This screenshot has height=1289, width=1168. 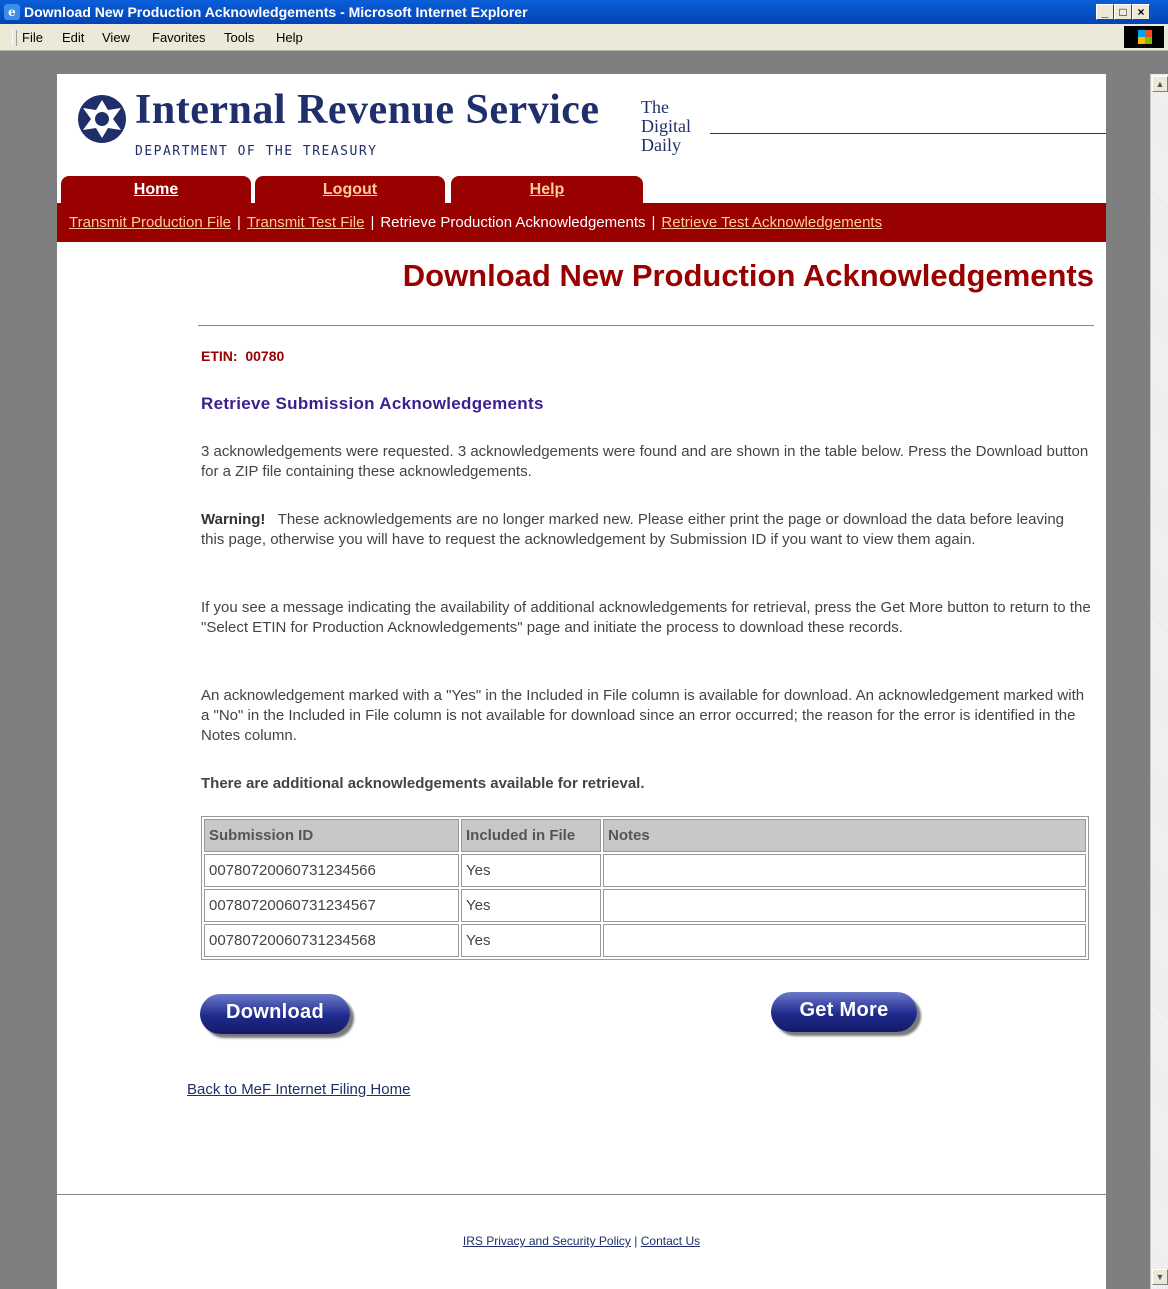 What do you see at coordinates (32, 37) in the screenshot?
I see `menu-file: File` at bounding box center [32, 37].